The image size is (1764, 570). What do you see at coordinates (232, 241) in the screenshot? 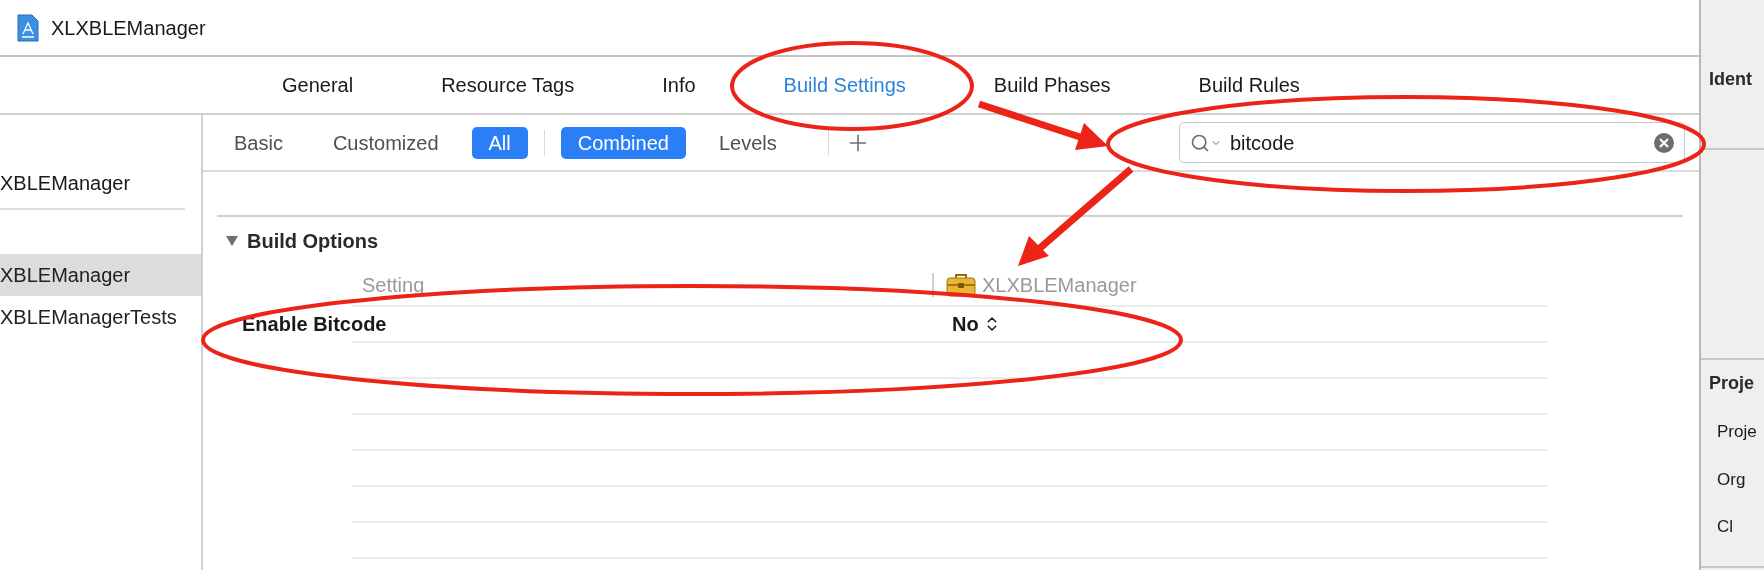
I see `disclosure-triangle-icon` at bounding box center [232, 241].